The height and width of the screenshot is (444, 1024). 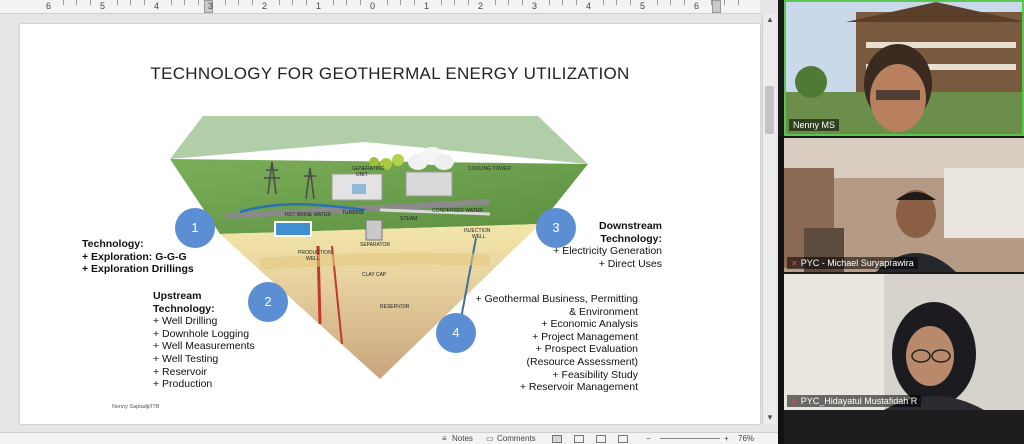 I want to click on normal-view-icon, so click(x=557, y=439).